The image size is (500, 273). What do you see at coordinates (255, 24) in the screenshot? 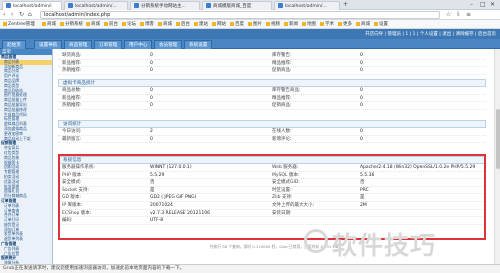
I see `bookmark: 图片` at bounding box center [255, 24].